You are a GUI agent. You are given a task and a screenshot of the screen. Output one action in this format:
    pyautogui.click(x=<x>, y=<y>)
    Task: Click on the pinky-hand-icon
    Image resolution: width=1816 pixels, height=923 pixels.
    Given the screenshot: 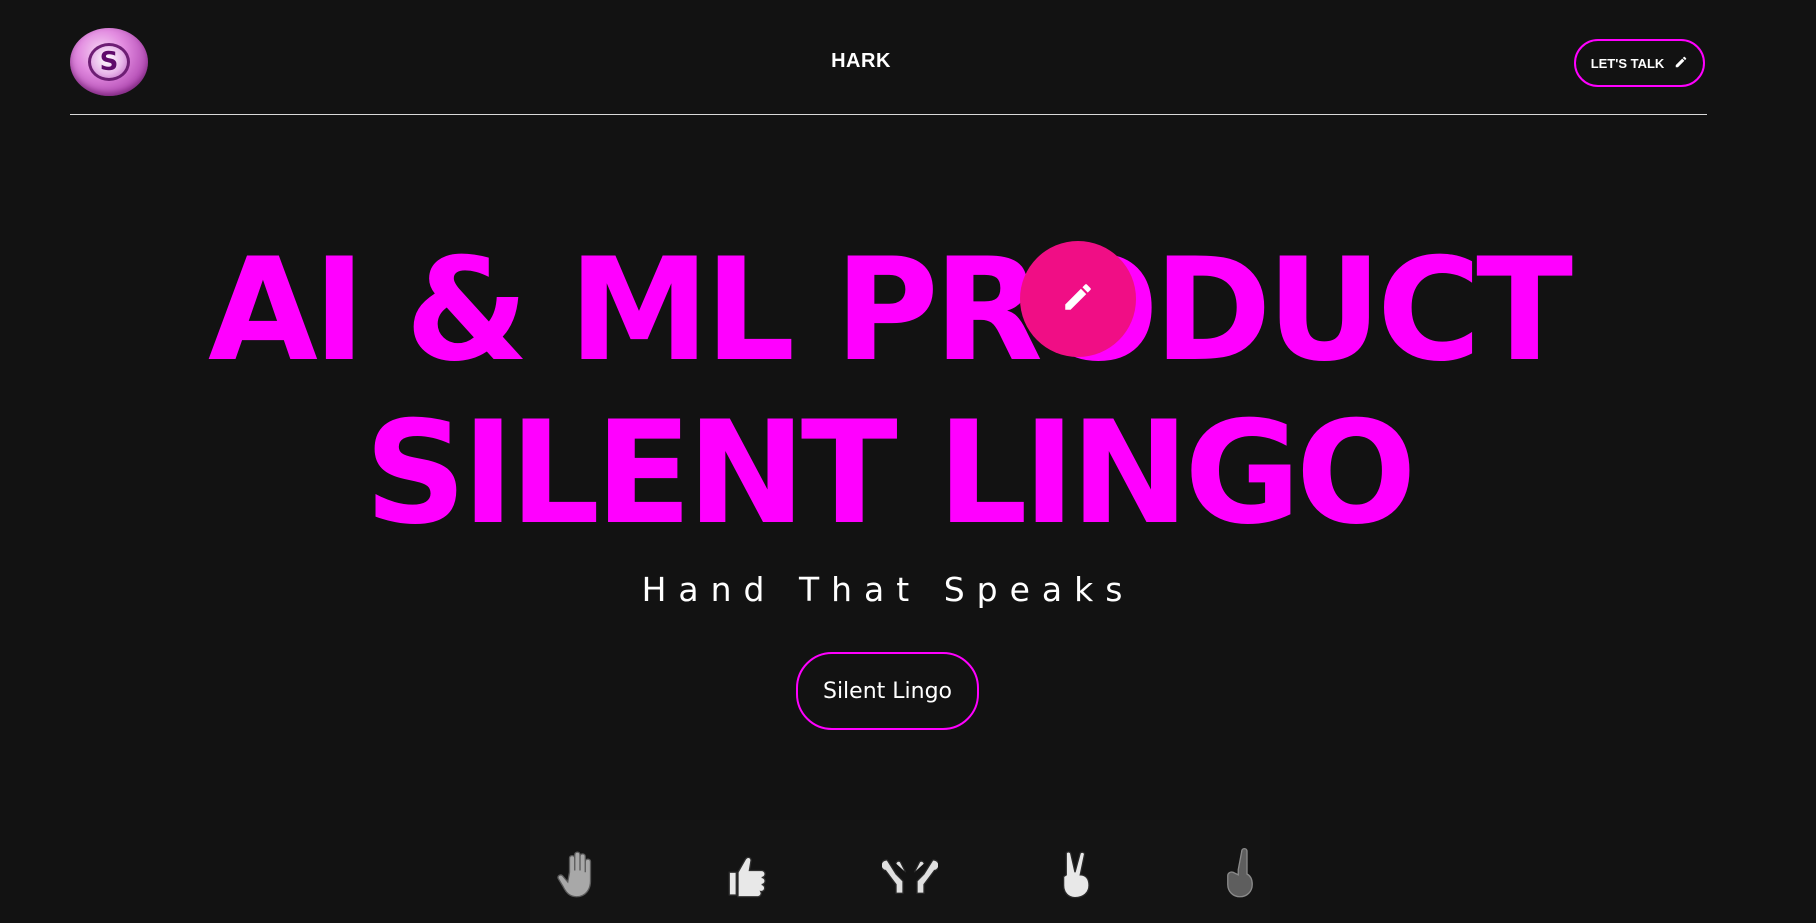 What is the action you would take?
    pyautogui.click(x=1240, y=874)
    